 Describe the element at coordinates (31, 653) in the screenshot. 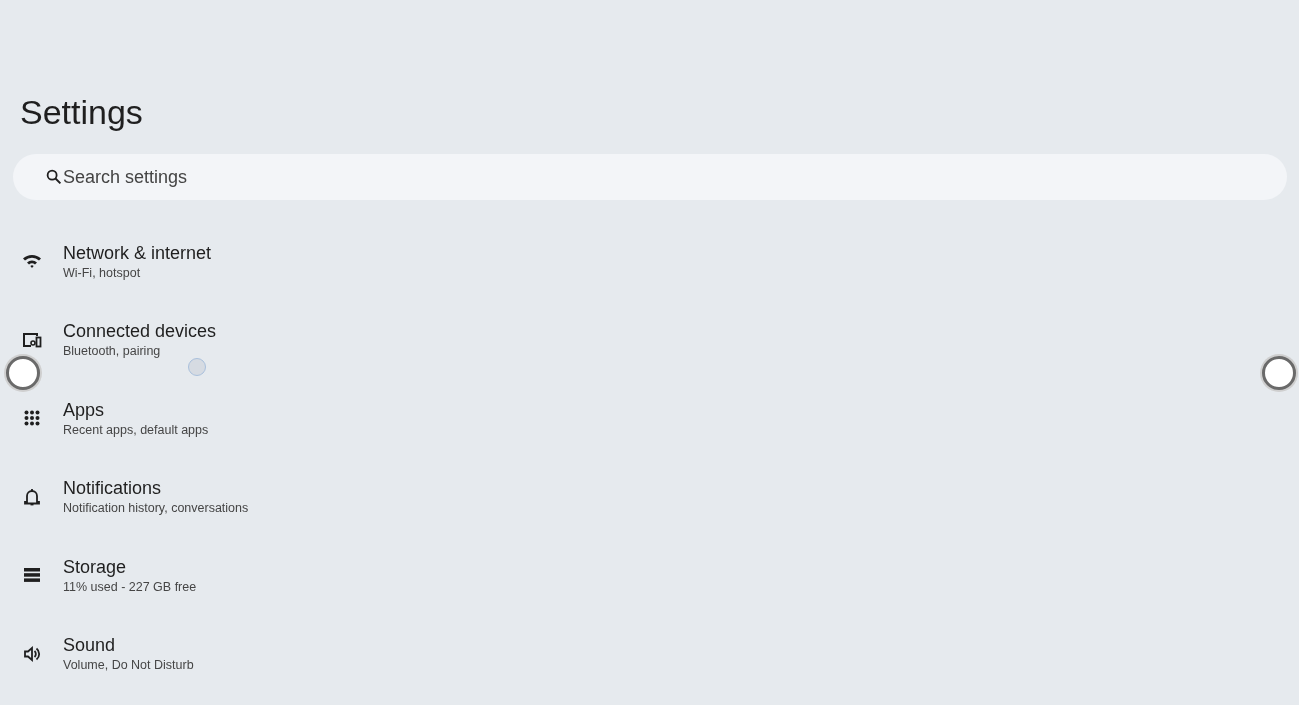

I see `speaker-icon` at that location.